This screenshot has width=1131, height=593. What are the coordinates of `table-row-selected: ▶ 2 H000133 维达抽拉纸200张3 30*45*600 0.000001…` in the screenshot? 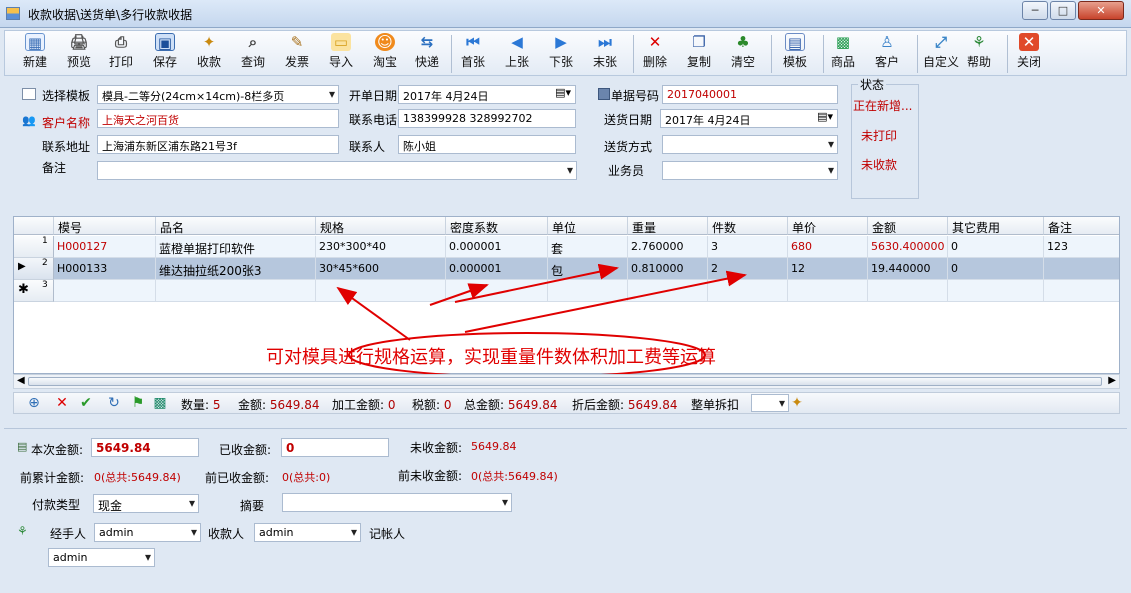 It's located at (566, 269).